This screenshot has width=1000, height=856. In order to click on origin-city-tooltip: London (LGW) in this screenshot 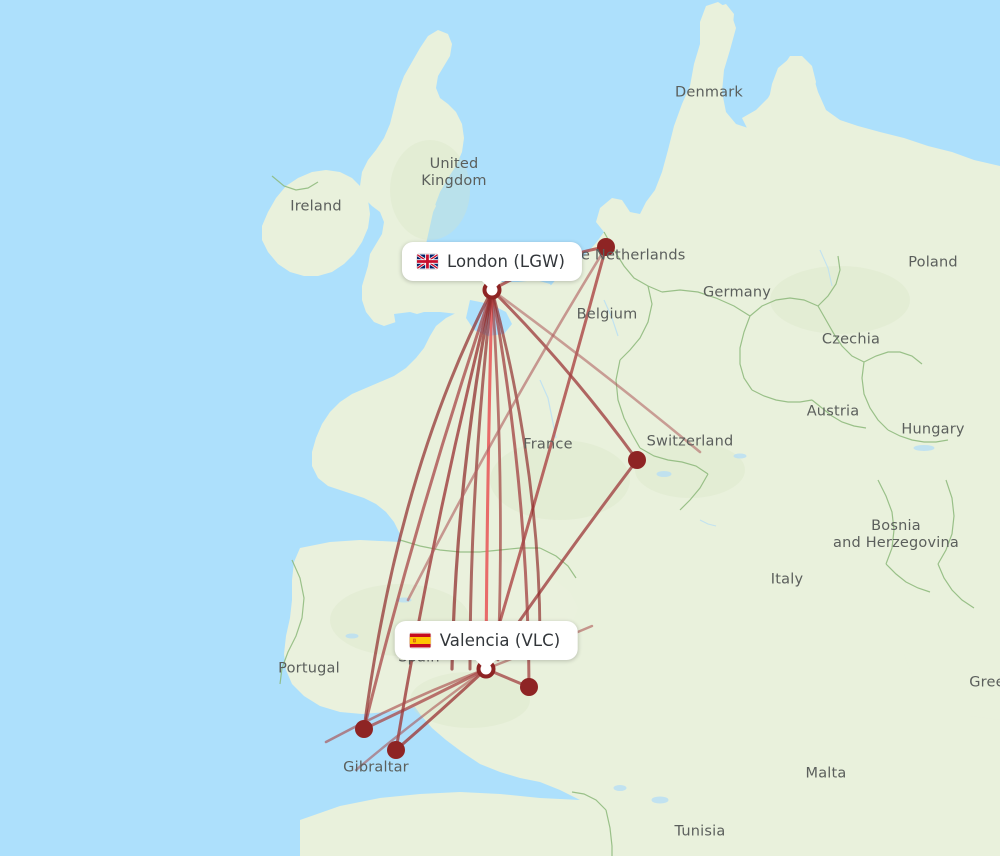, I will do `click(492, 266)`.